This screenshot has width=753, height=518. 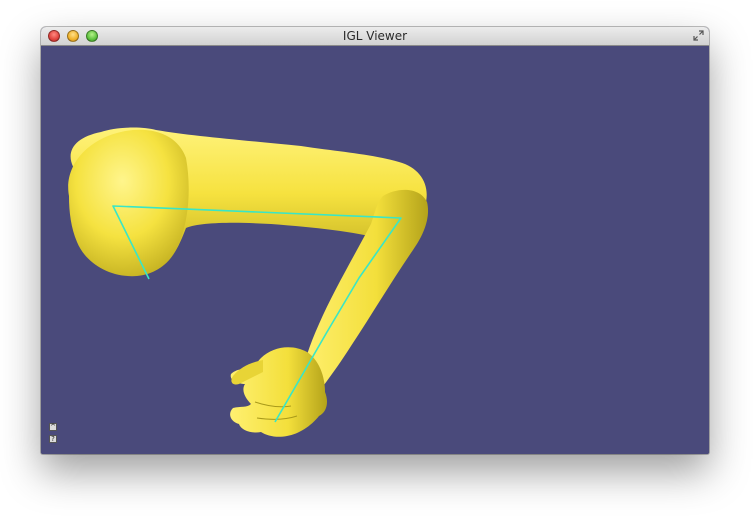 I want to click on hand-mesh, so click(x=278, y=392).